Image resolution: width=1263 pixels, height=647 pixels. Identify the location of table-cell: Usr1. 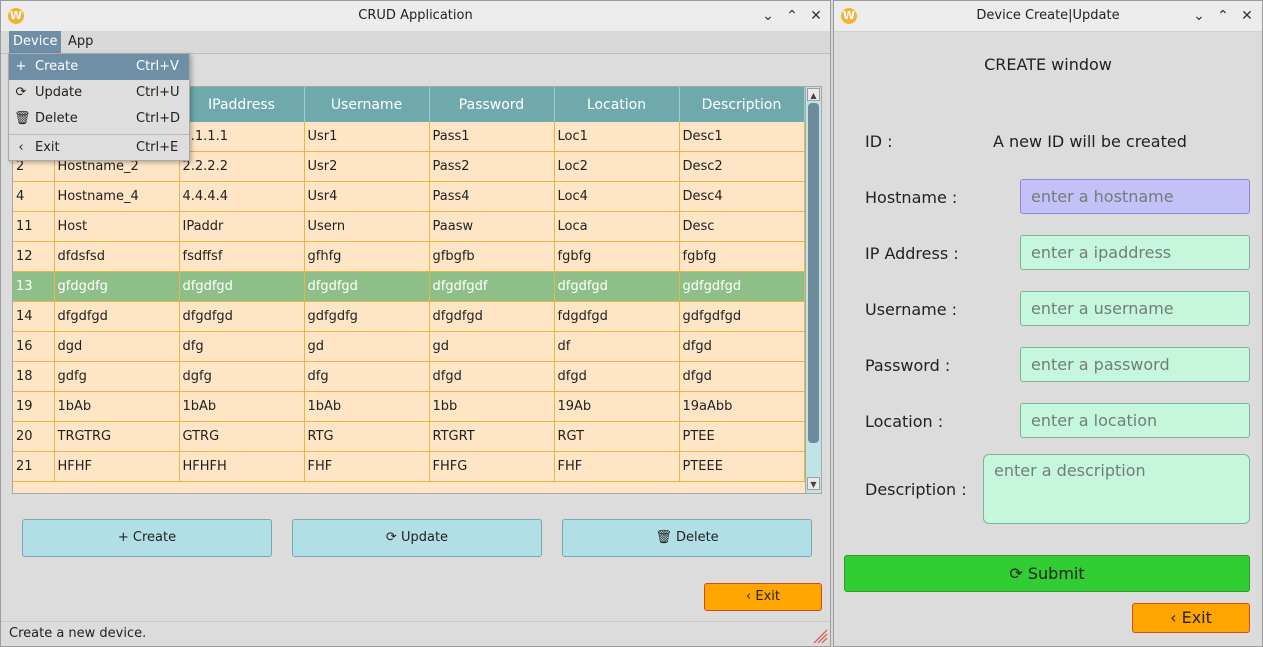
(367, 137).